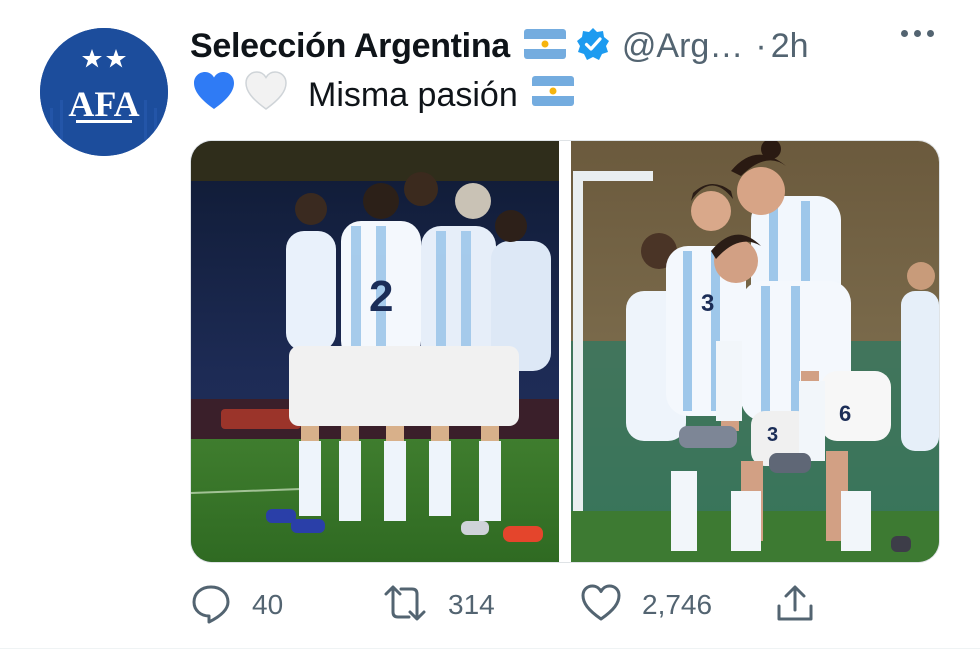 The height and width of the screenshot is (655, 980). What do you see at coordinates (917, 33) in the screenshot?
I see `more-options-icon` at bounding box center [917, 33].